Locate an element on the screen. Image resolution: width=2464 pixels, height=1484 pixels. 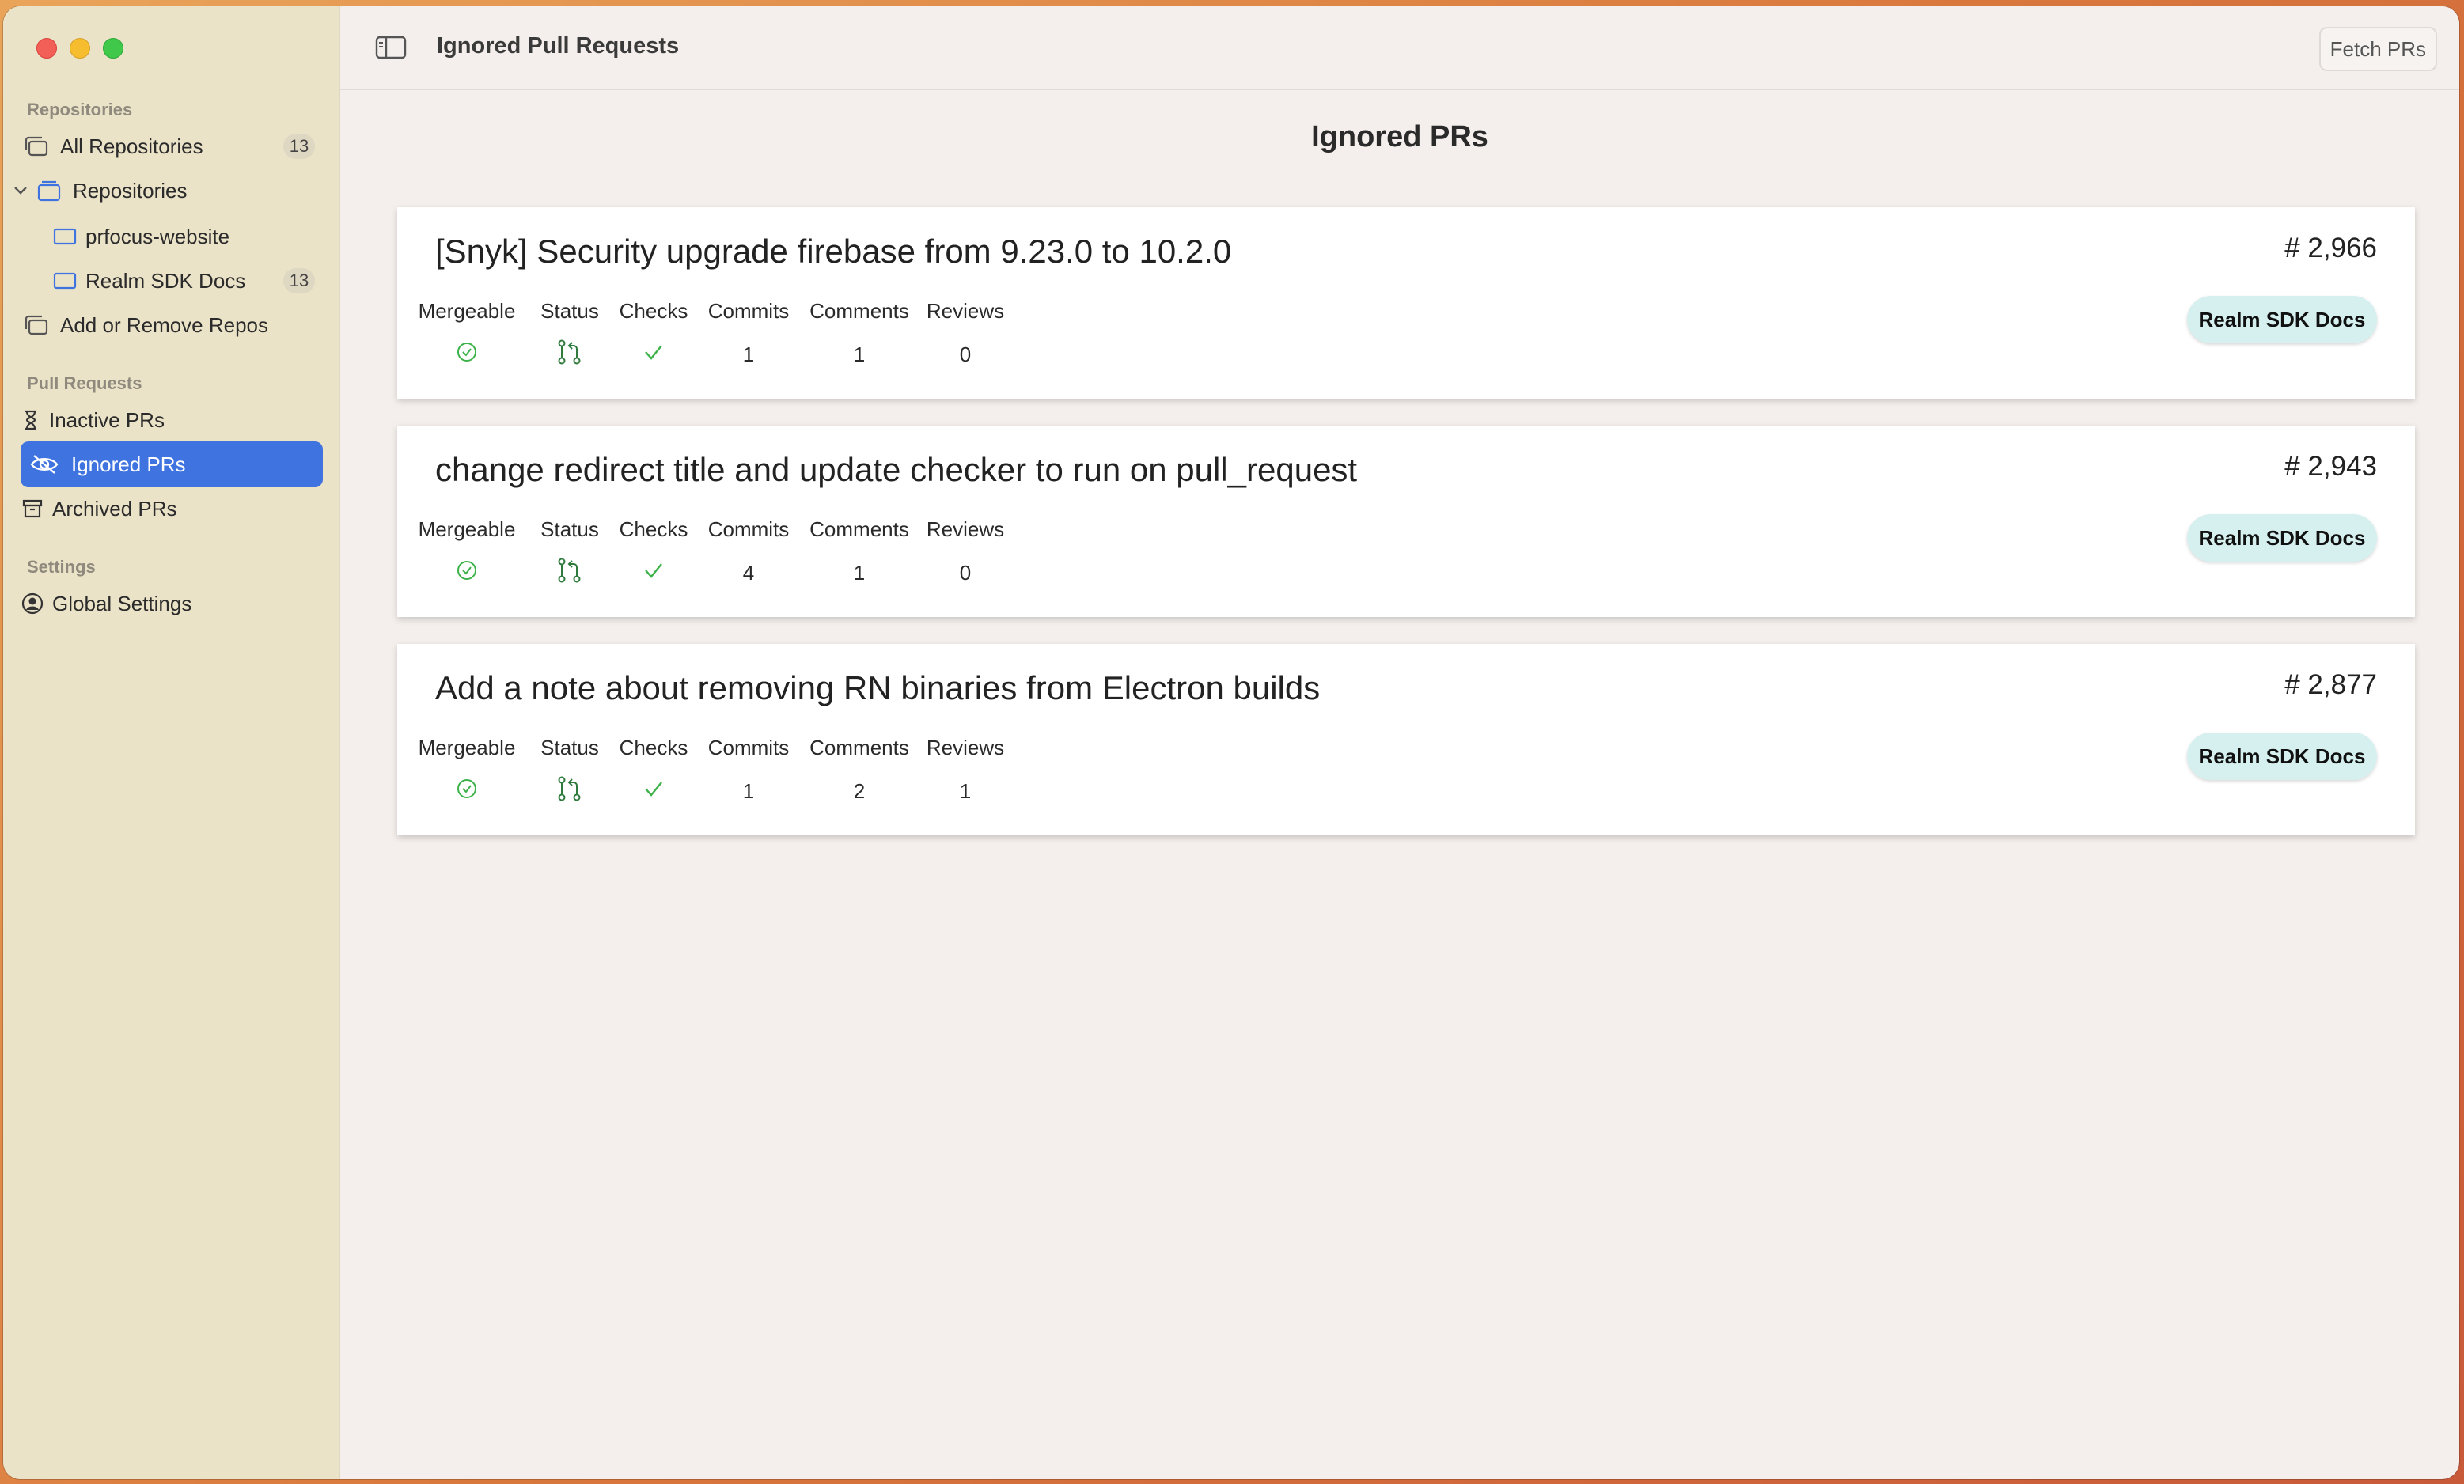
sidebar-item-archived-prs: Archived PRs is located at coordinates (172, 509).